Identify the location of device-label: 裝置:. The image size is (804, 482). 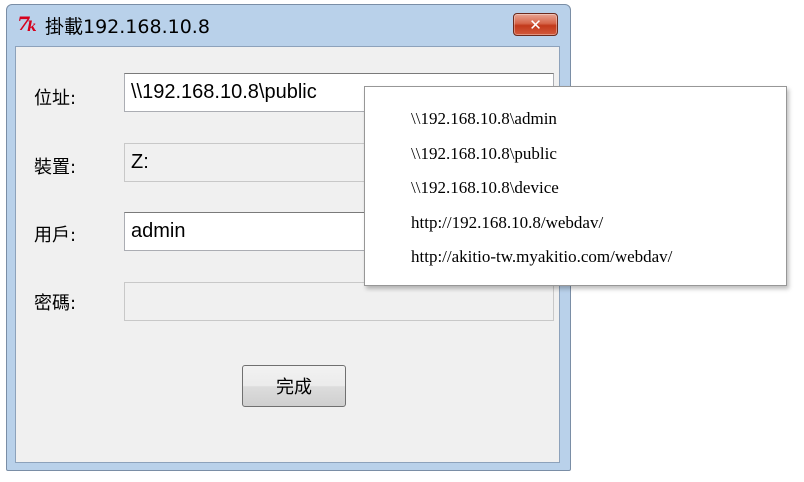
(55, 167).